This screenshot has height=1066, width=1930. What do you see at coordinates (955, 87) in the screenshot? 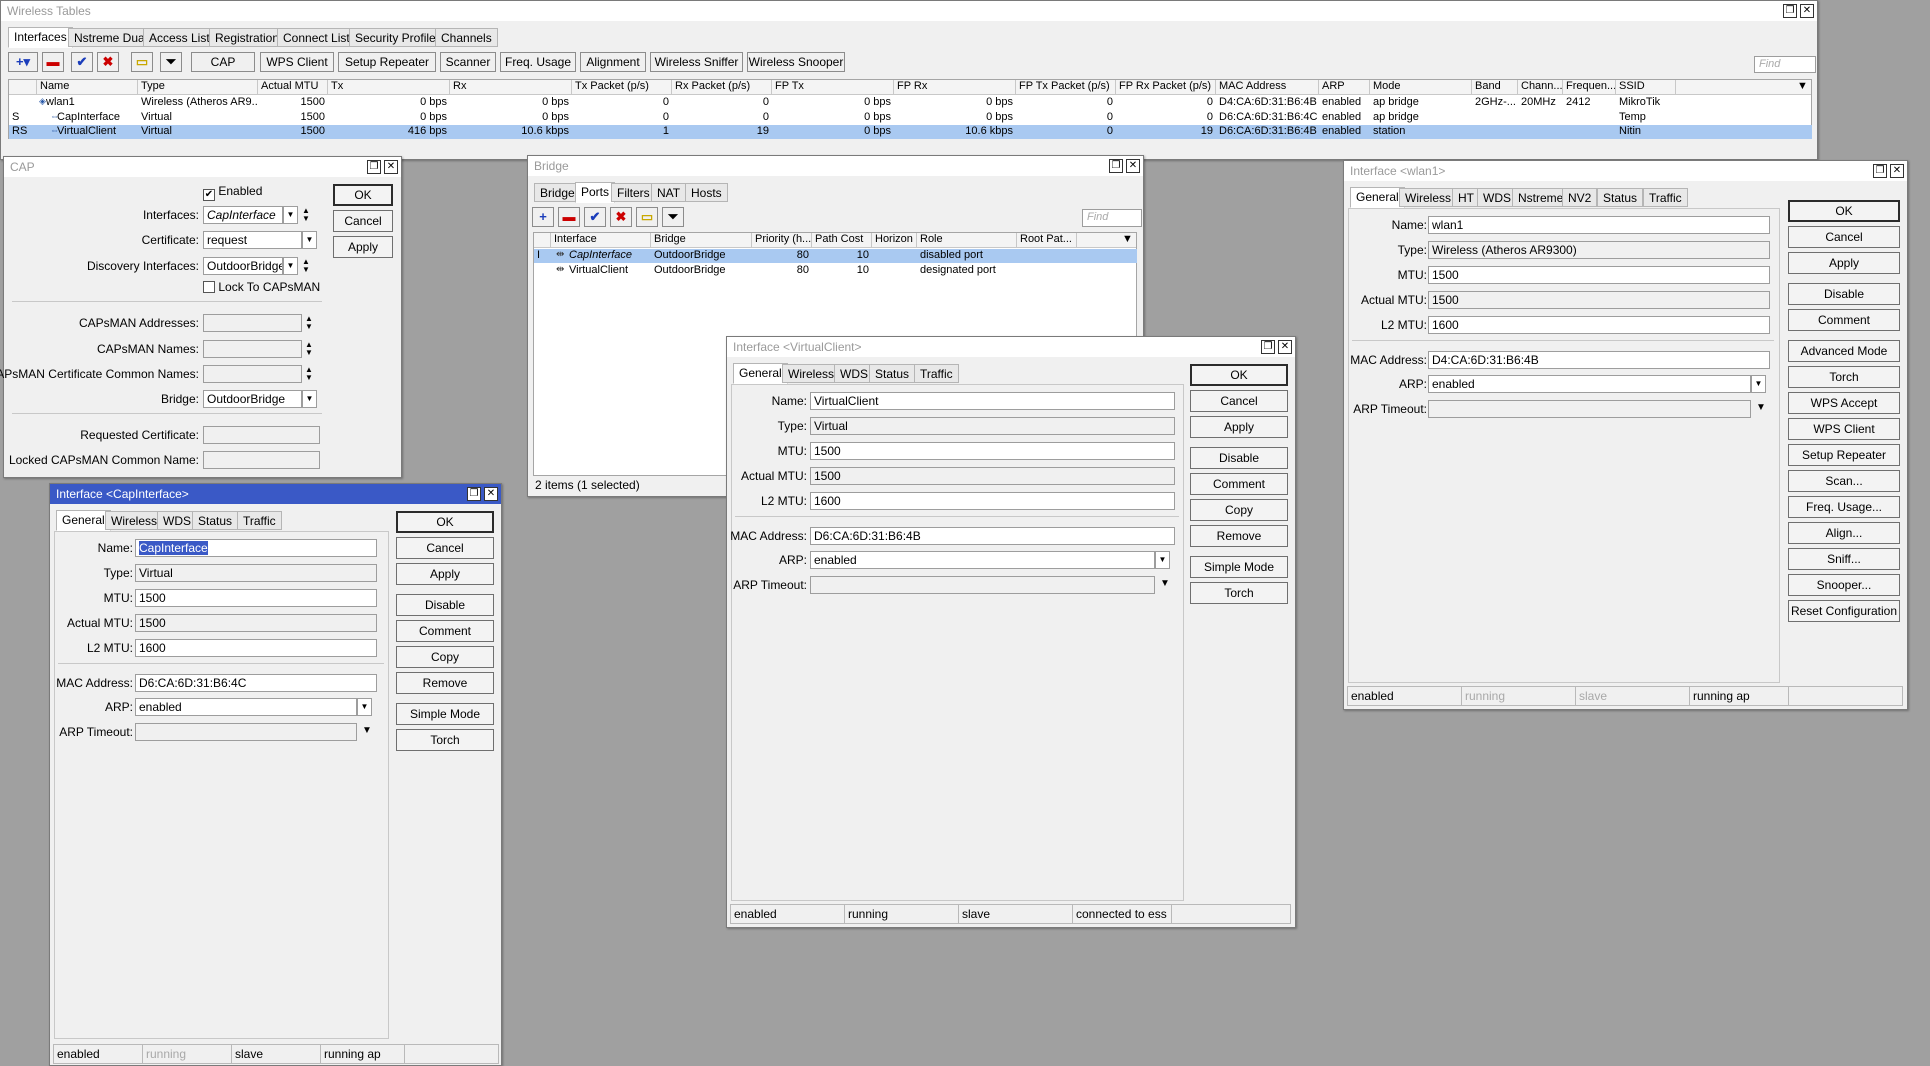
I see `col-fp-rx: FP Rx` at bounding box center [955, 87].